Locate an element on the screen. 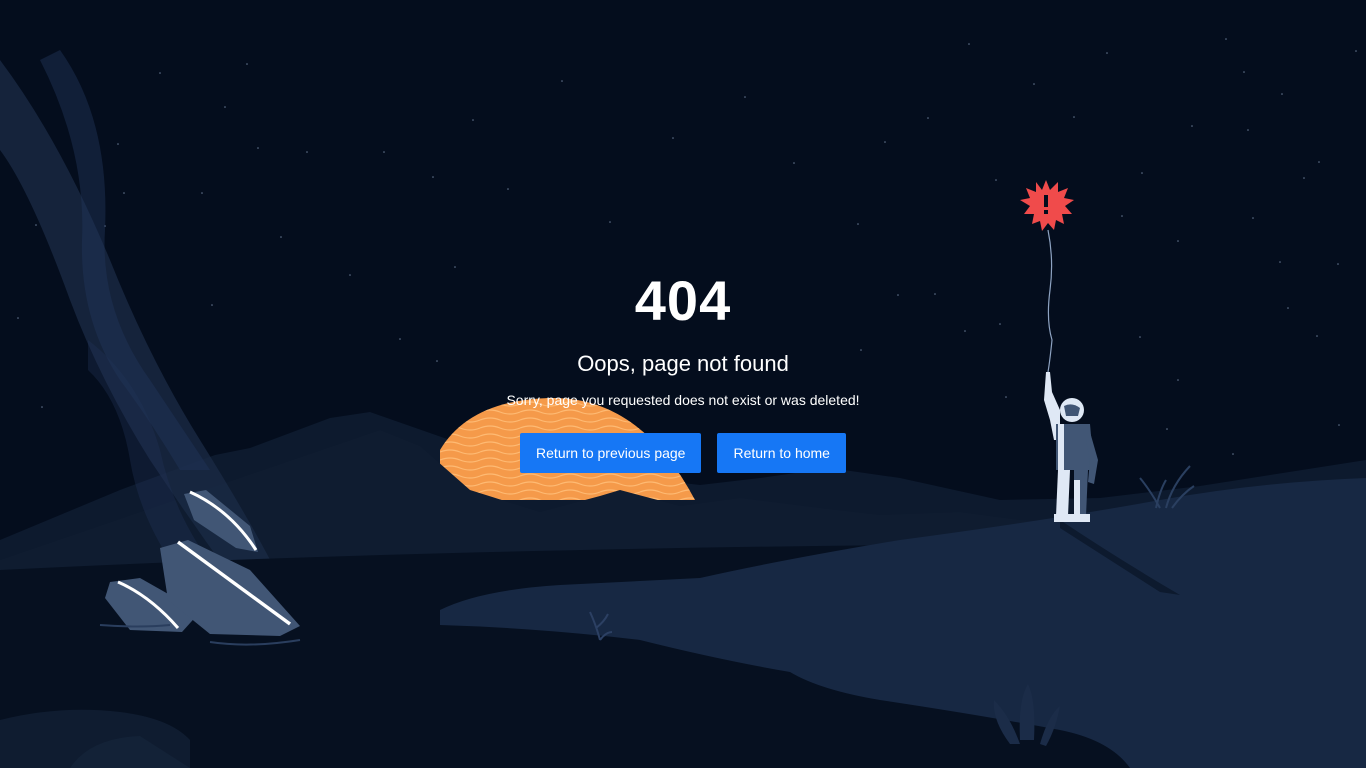 The image size is (1366, 768). return-home-button: Return to home is located at coordinates (781, 453).